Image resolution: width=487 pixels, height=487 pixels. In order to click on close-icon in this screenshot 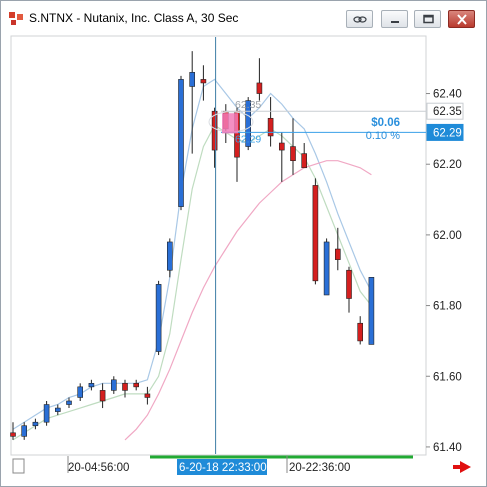, I will do `click(462, 19)`.